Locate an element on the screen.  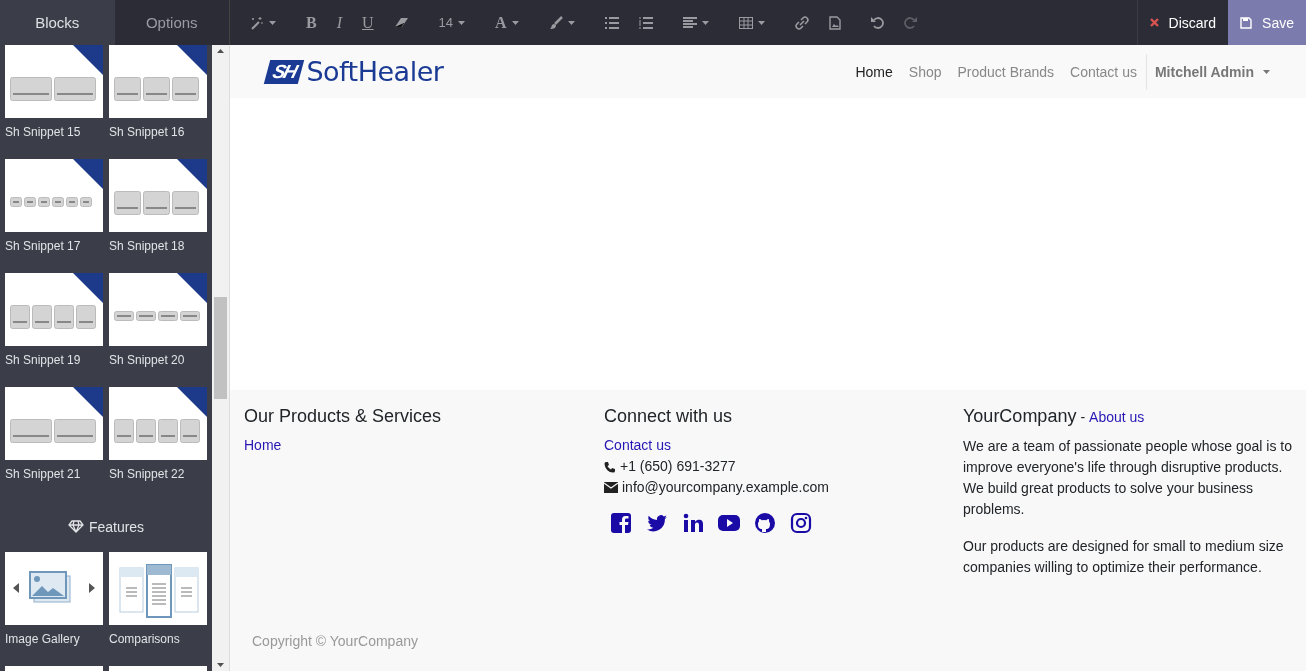
nav-link: Contact us is located at coordinates (1103, 71).